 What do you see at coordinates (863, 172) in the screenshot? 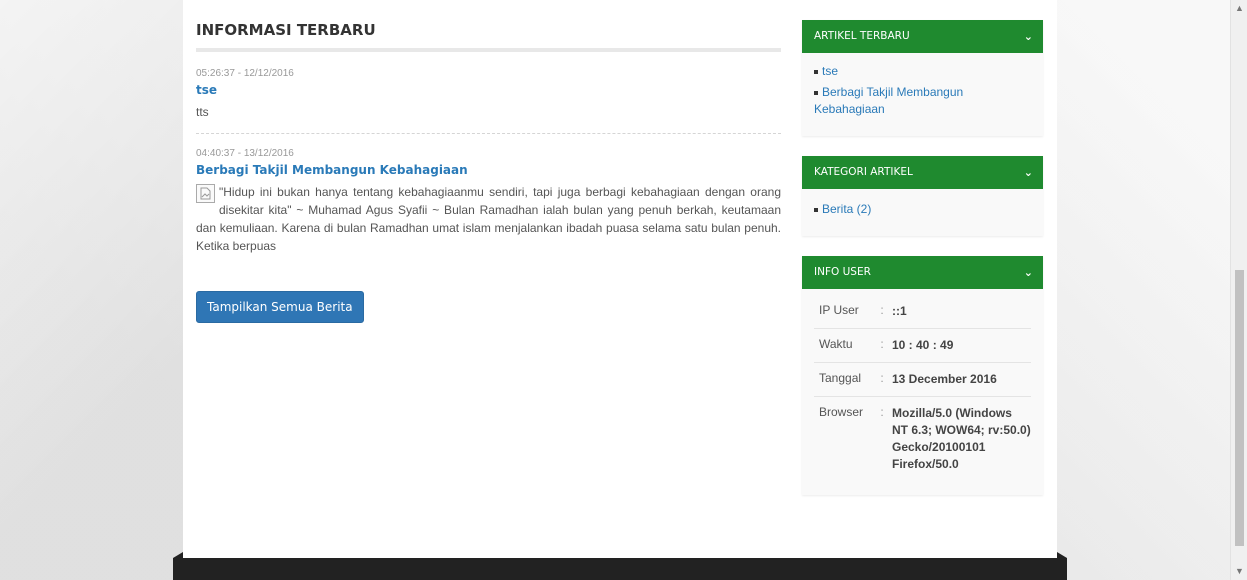
I see `widget-title: KATEGORI ARTIKEL` at bounding box center [863, 172].